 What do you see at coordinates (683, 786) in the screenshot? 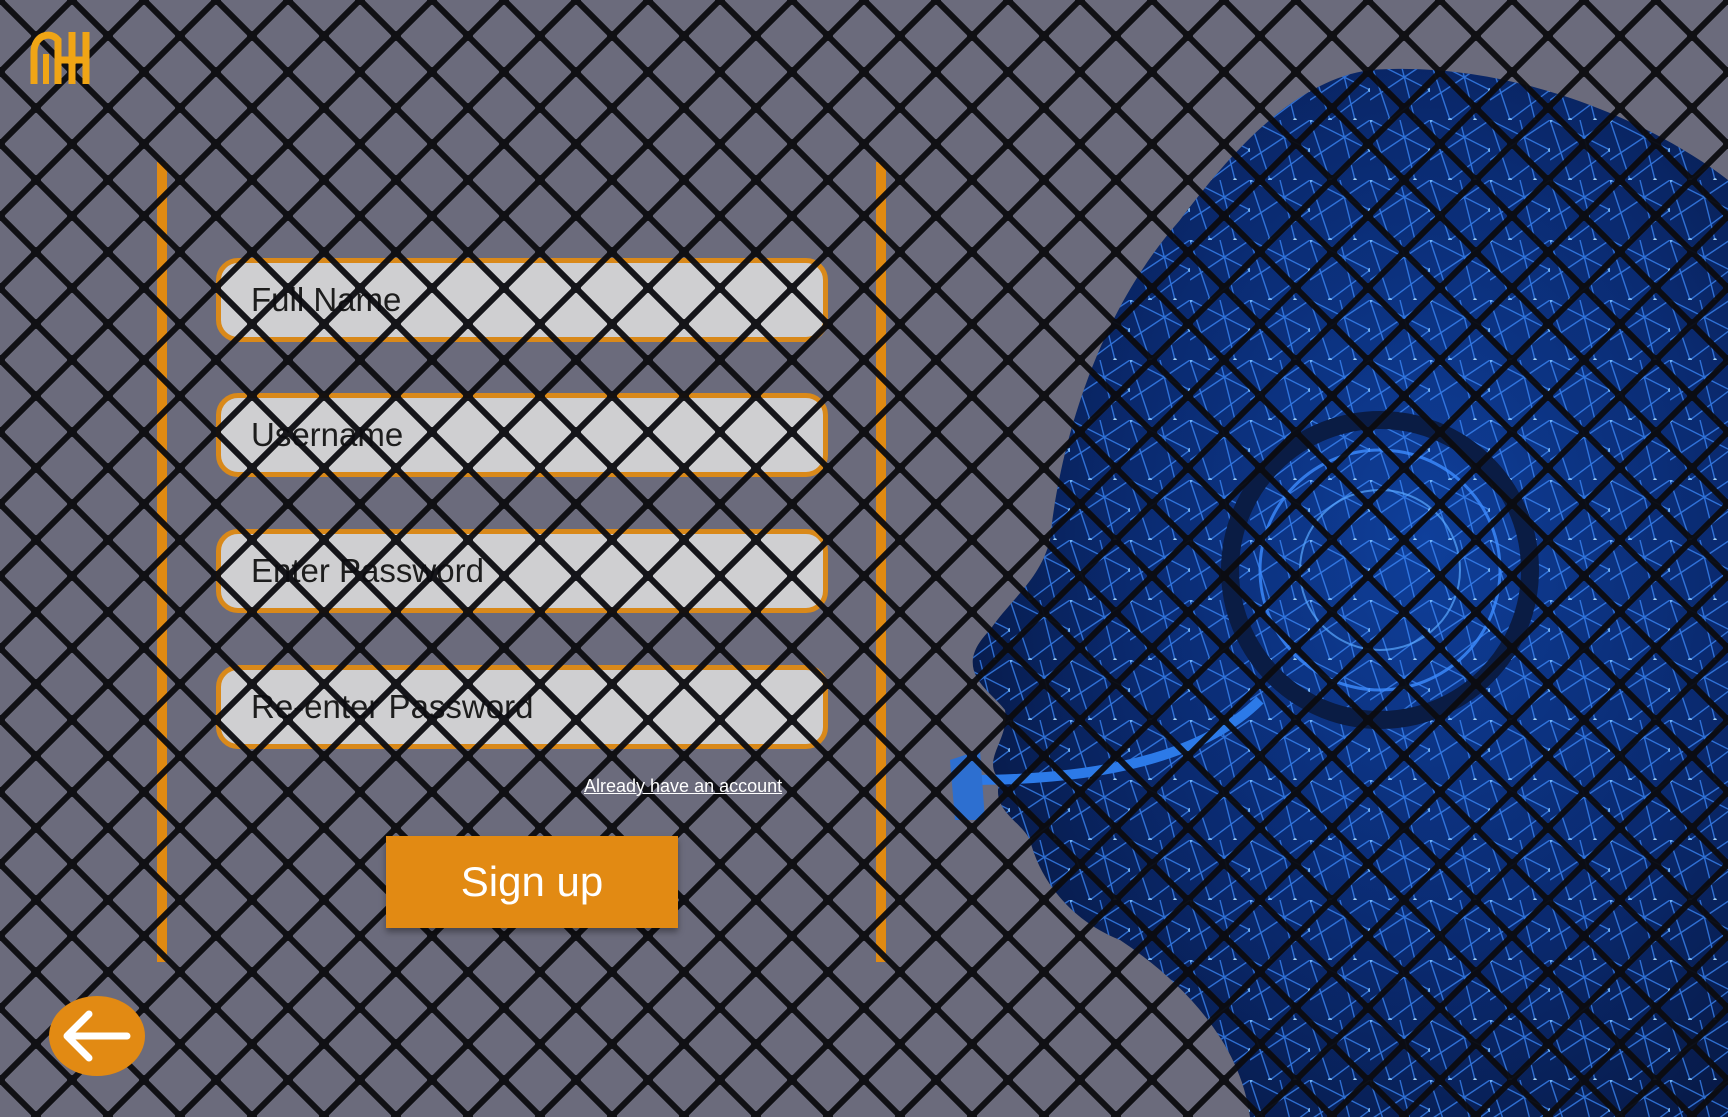
I see `login-link: Already have an account` at bounding box center [683, 786].